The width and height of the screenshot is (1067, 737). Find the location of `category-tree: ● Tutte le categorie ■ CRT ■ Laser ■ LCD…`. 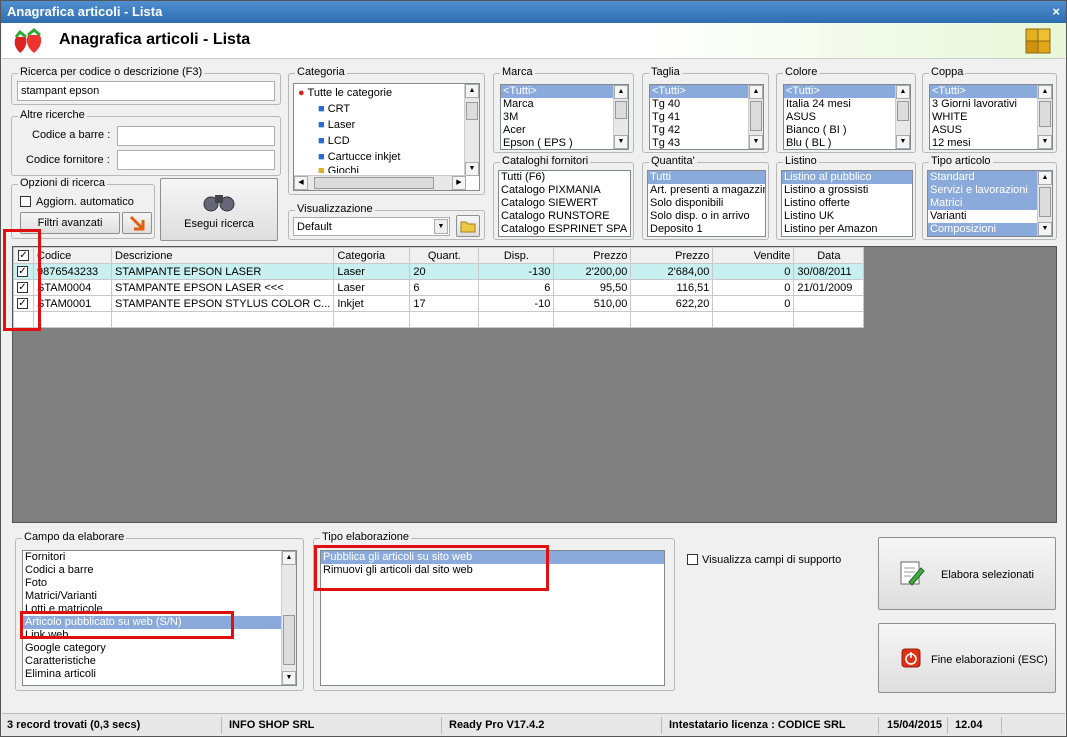

category-tree: ● Tutte le categorie ■ CRT ■ Laser ■ LCD… is located at coordinates (386, 137).